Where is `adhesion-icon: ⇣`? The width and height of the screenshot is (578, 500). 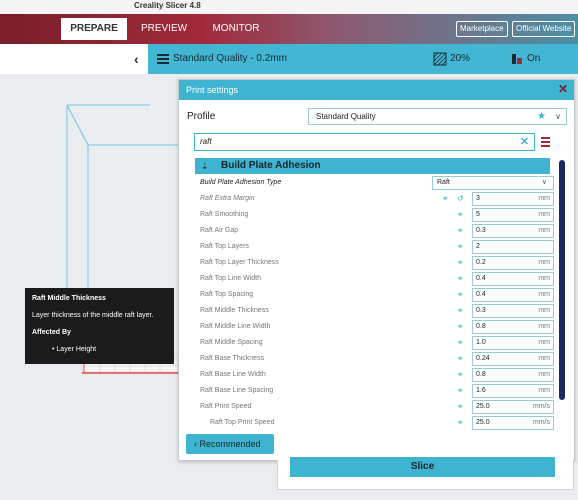 adhesion-icon: ⇣ is located at coordinates (205, 166).